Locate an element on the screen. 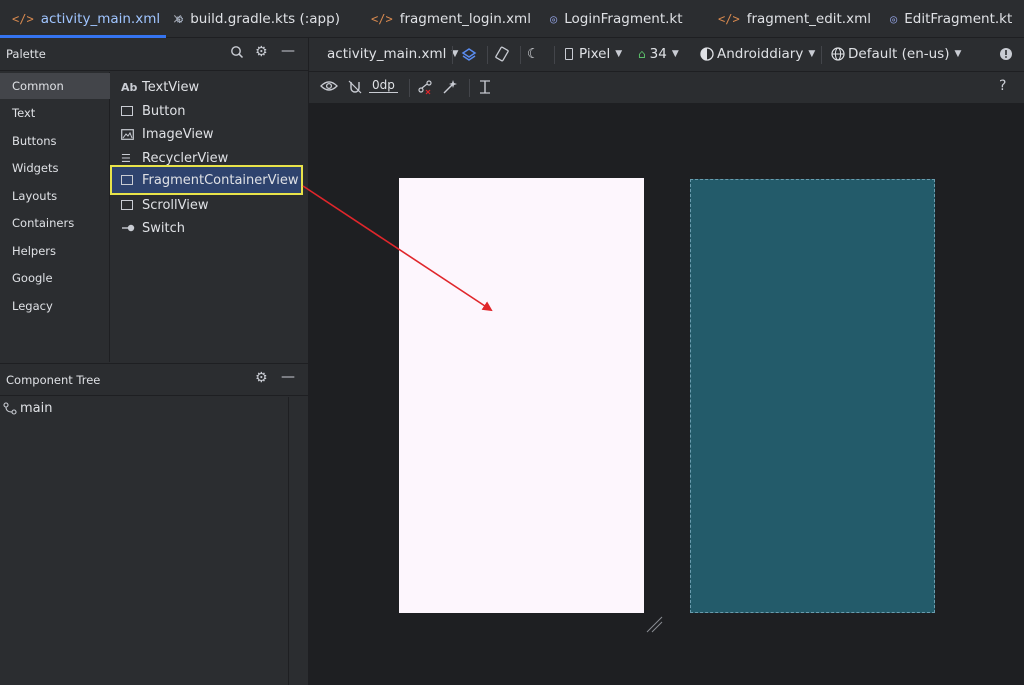 The width and height of the screenshot is (1024, 685). annotation-arrow-overlay is located at coordinates (397, 248).